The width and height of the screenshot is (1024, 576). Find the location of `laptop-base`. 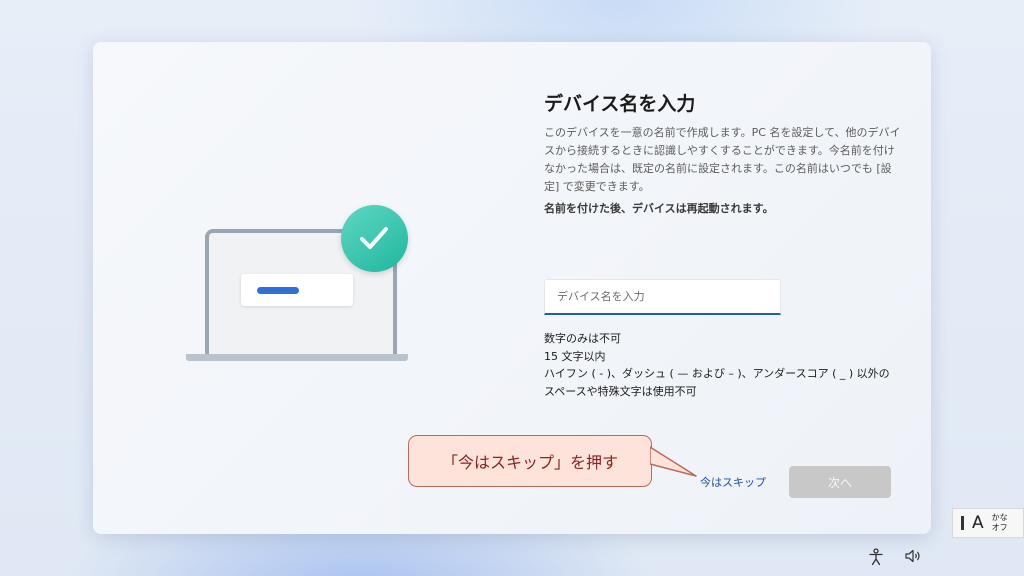

laptop-base is located at coordinates (297, 357).